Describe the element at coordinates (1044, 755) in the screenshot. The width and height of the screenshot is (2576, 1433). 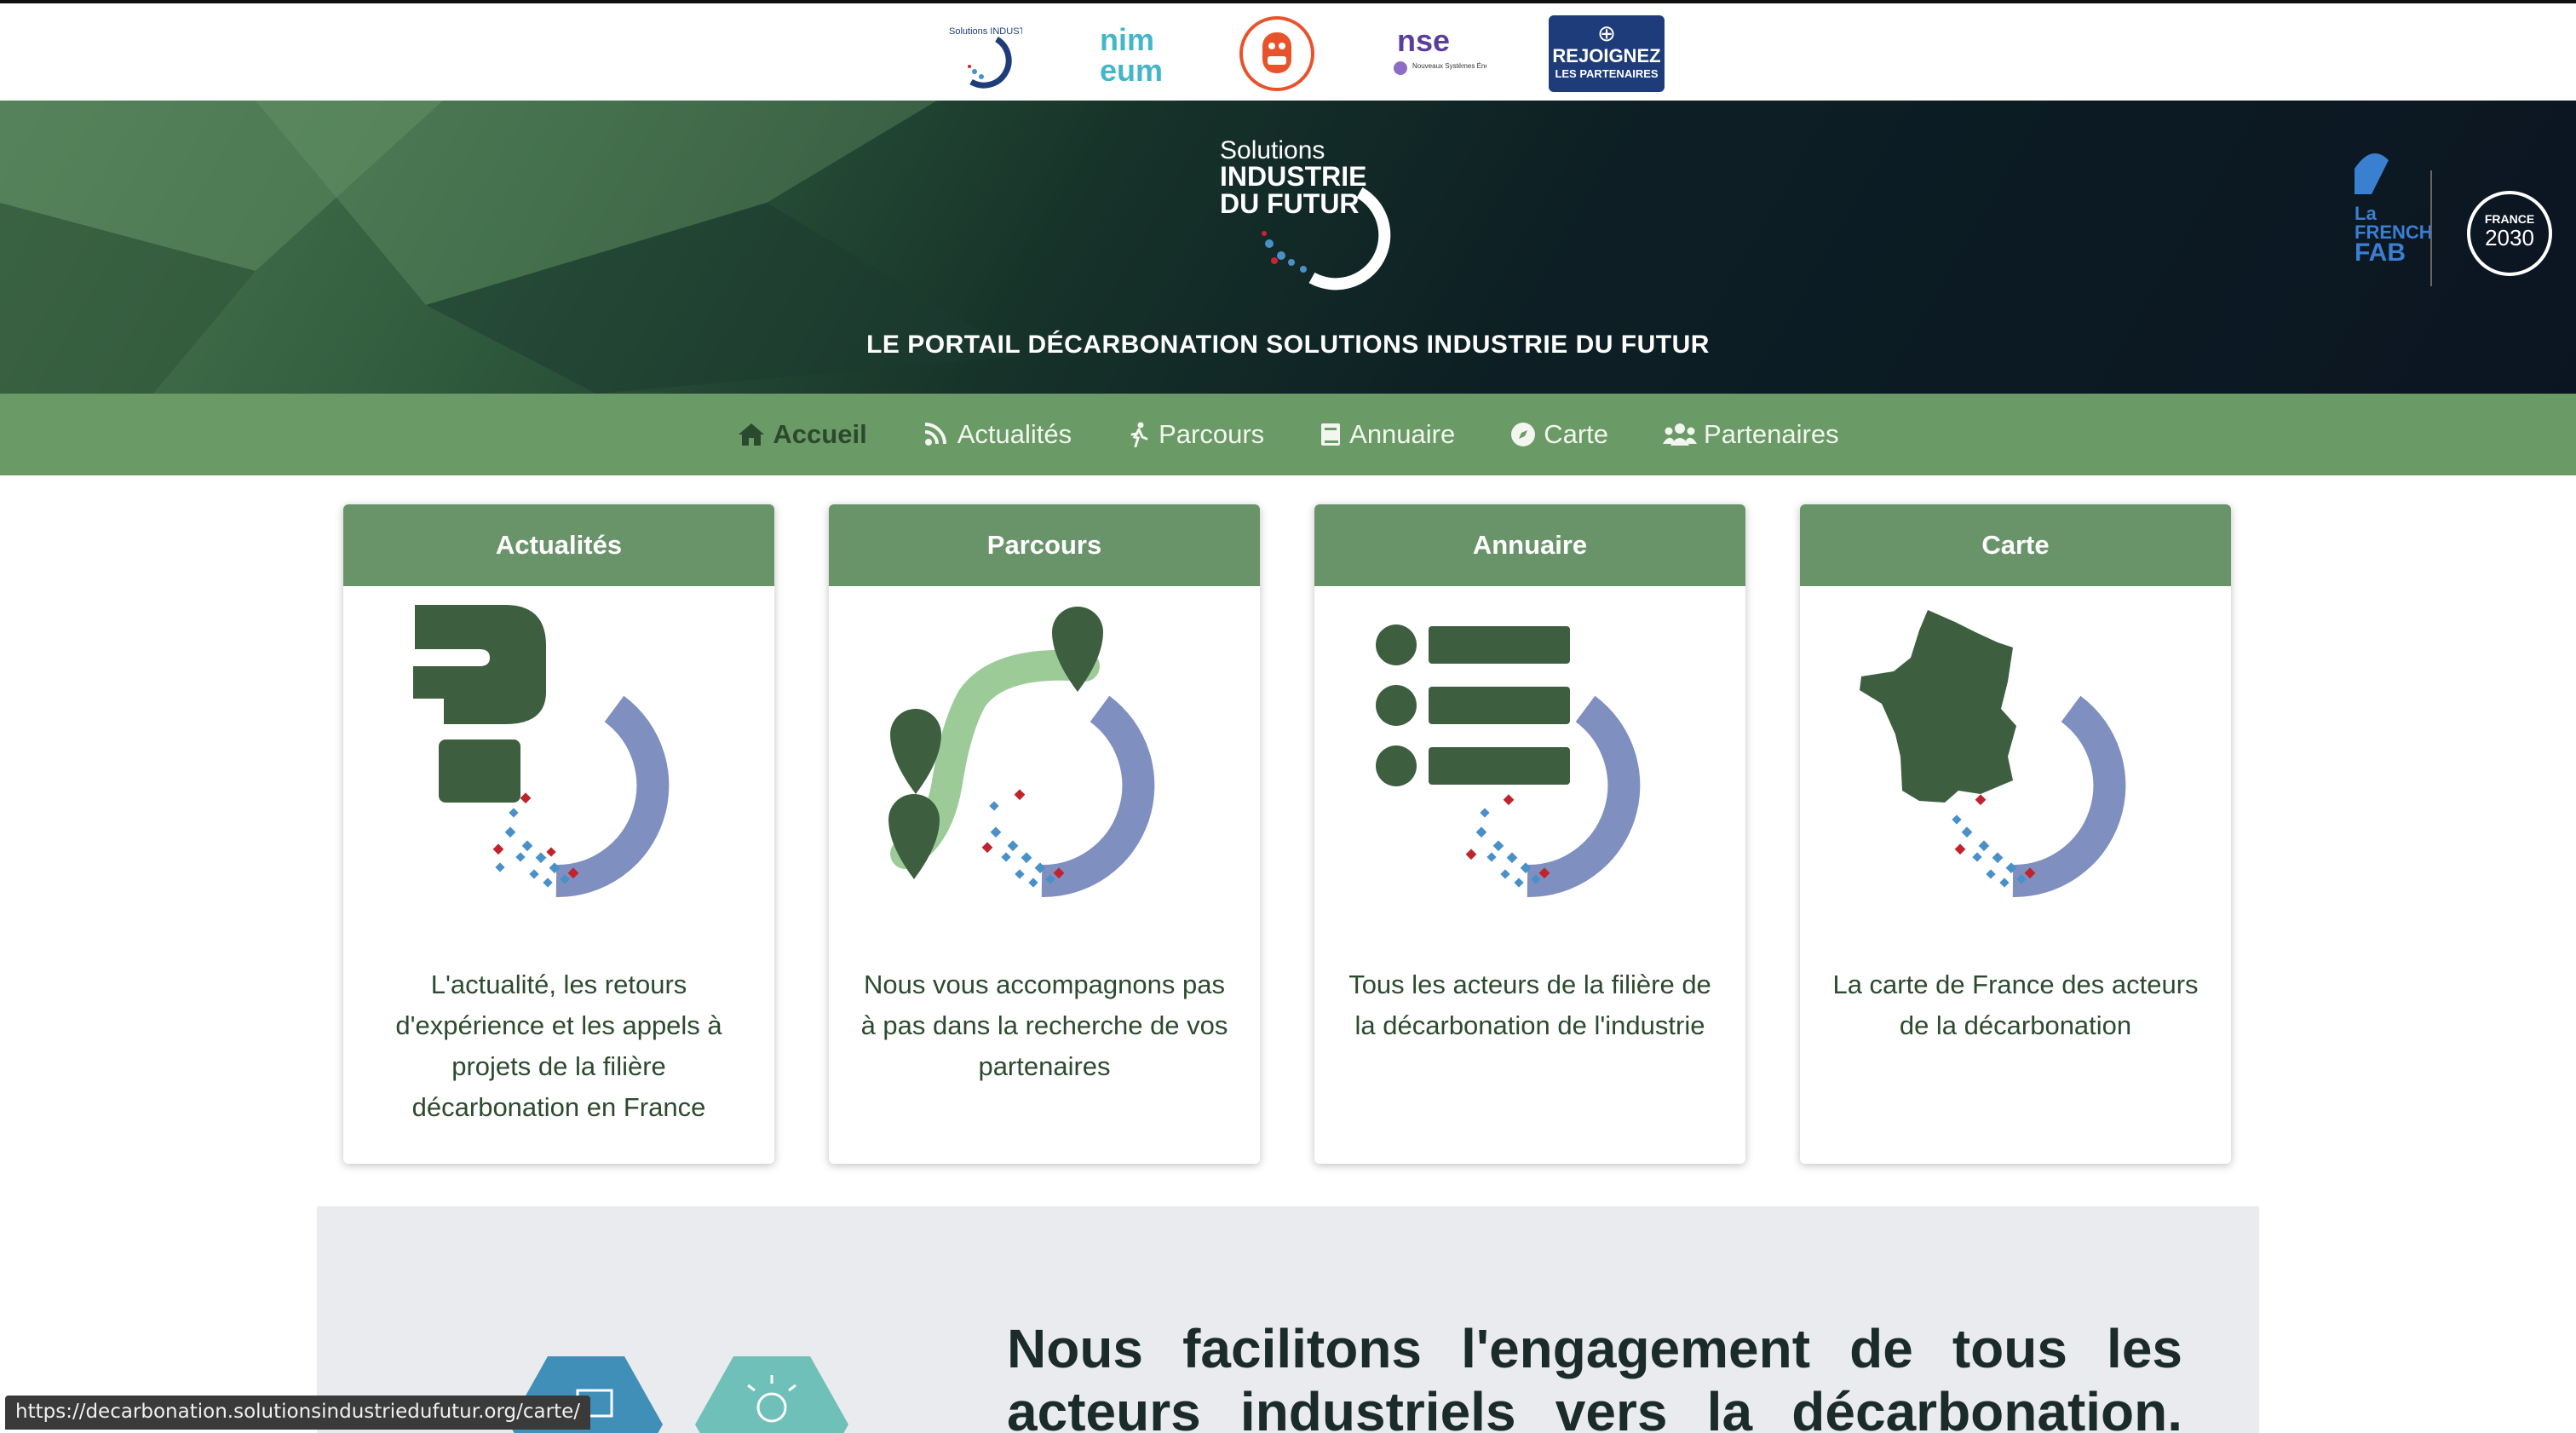
I see `route-pins-icon` at that location.